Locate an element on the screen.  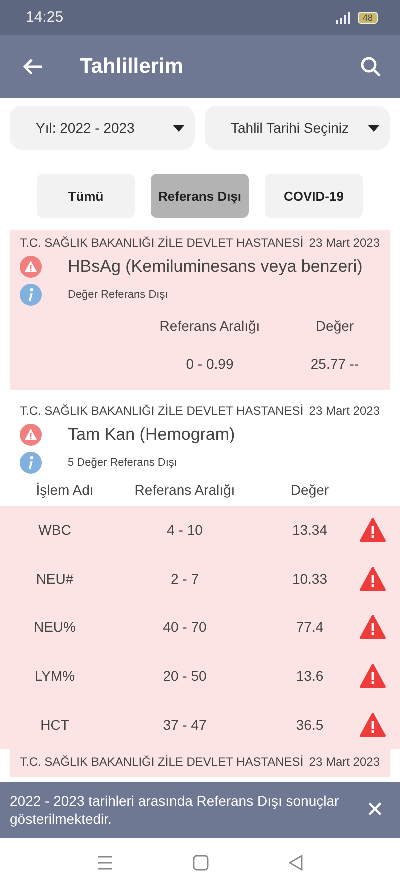
table-cell-text: LYM% is located at coordinates (55, 676).